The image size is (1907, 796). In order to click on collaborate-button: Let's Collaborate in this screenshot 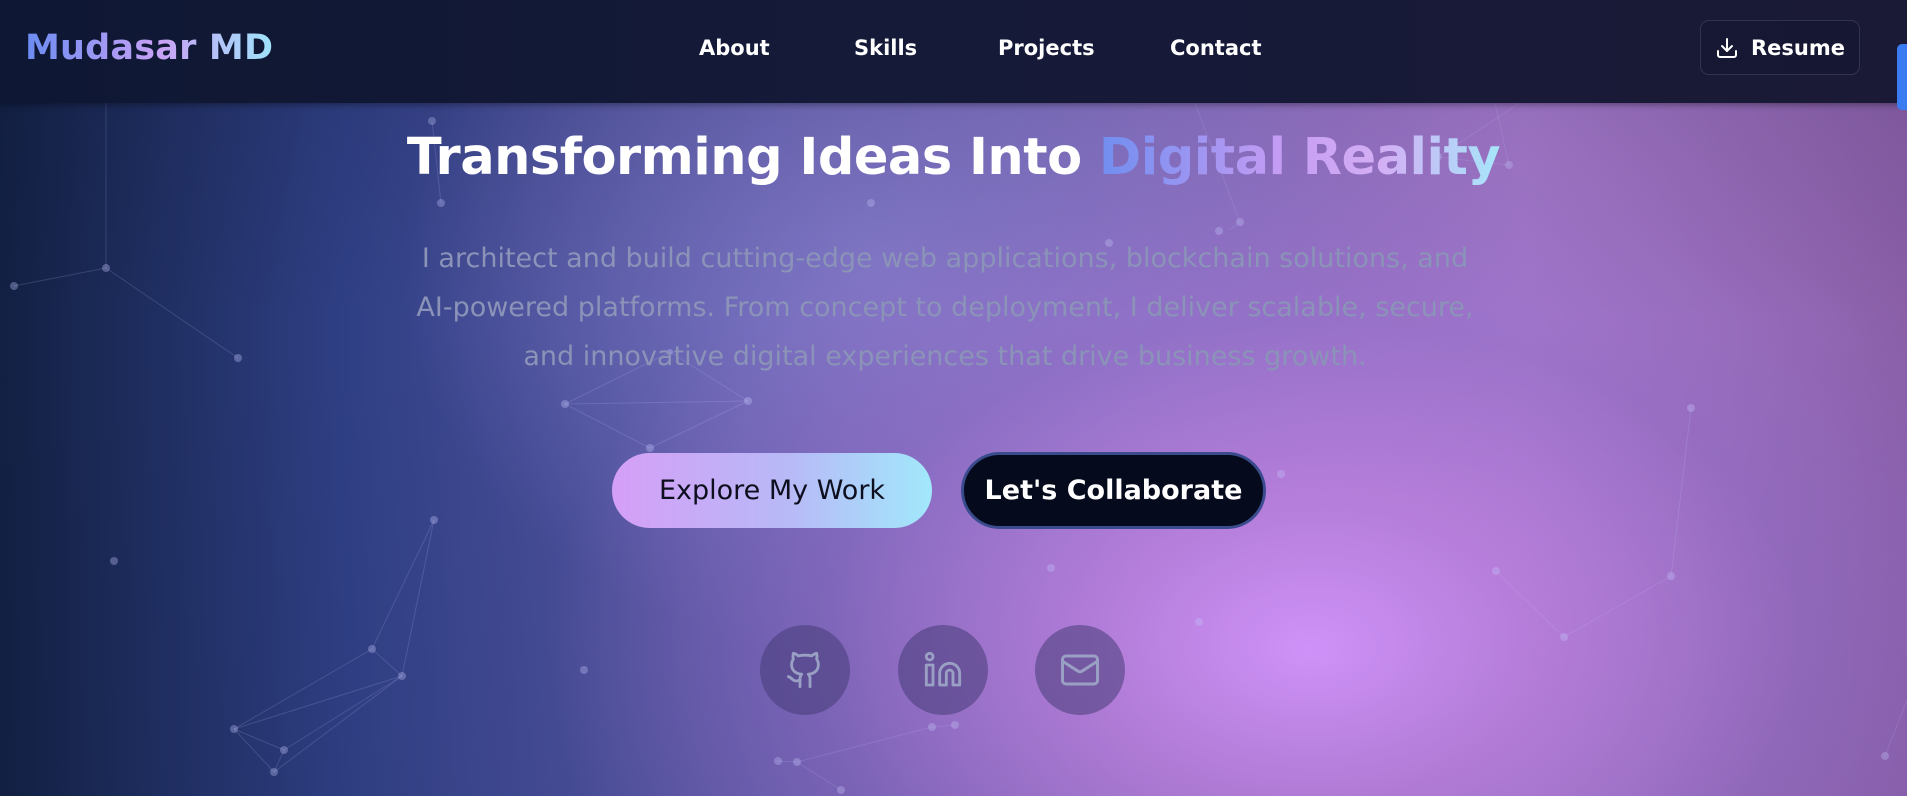, I will do `click(1113, 490)`.